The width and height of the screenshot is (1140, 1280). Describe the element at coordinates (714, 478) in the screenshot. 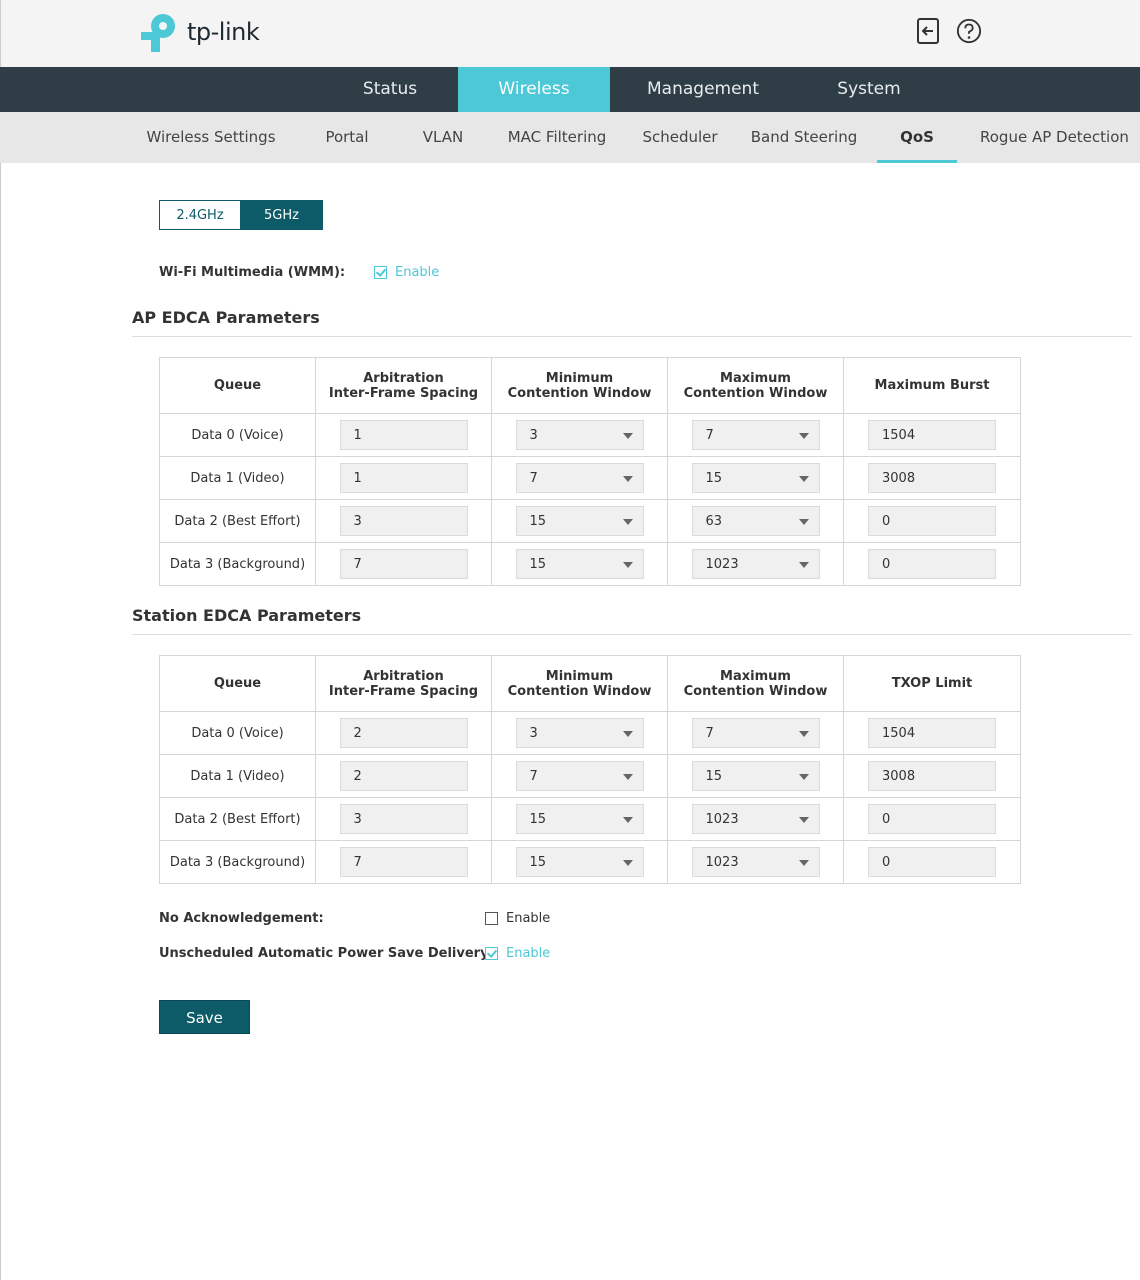

I see `cwmax-value: 15` at that location.